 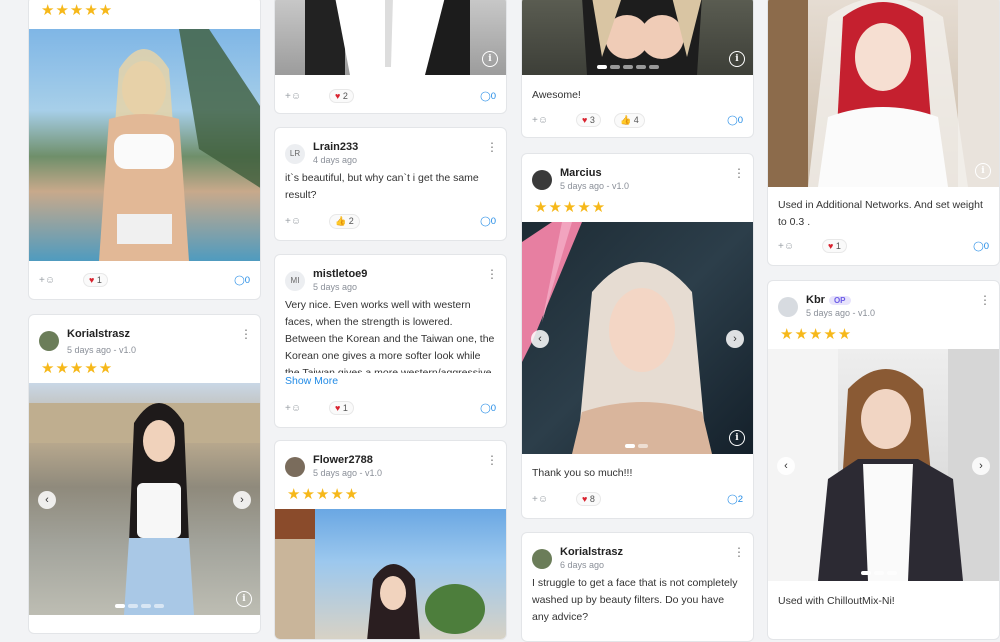 I want to click on username: Flower2788, so click(x=343, y=460).